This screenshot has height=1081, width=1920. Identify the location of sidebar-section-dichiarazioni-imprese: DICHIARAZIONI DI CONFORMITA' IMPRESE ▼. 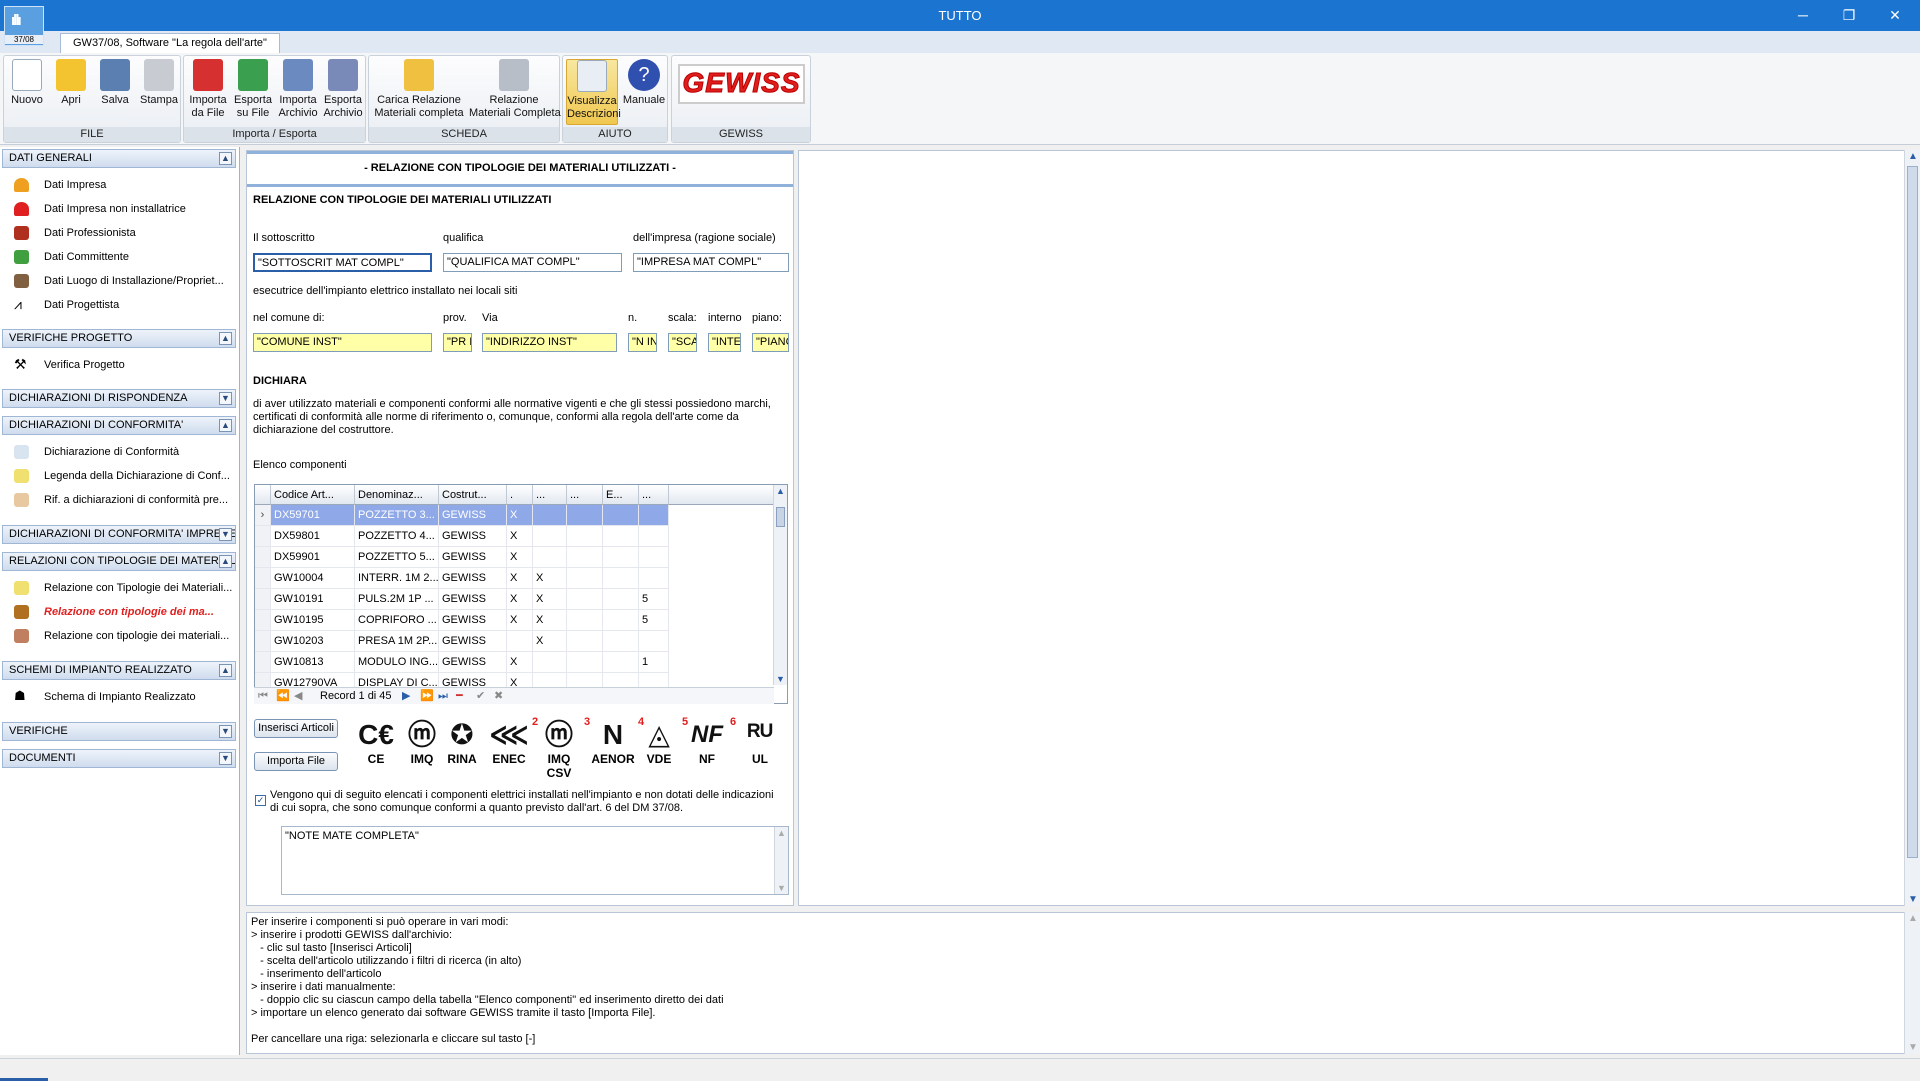
(119, 534).